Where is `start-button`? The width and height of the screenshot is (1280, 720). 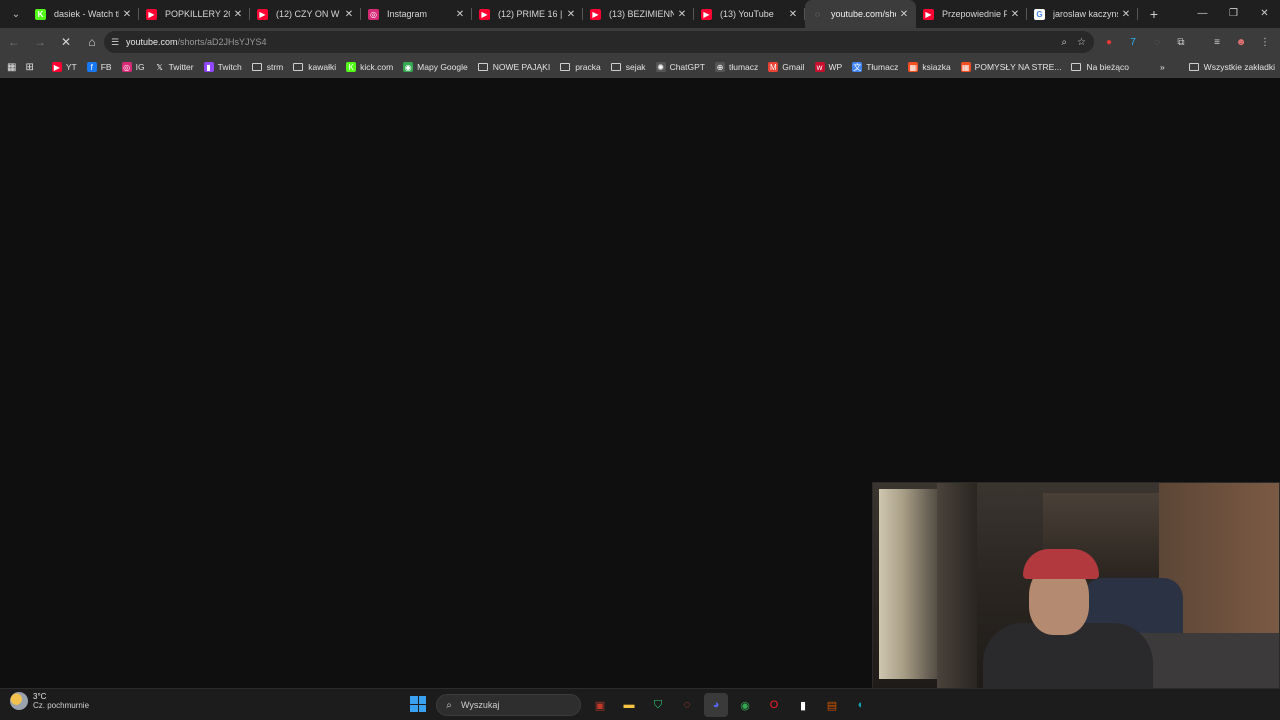 start-button is located at coordinates (418, 704).